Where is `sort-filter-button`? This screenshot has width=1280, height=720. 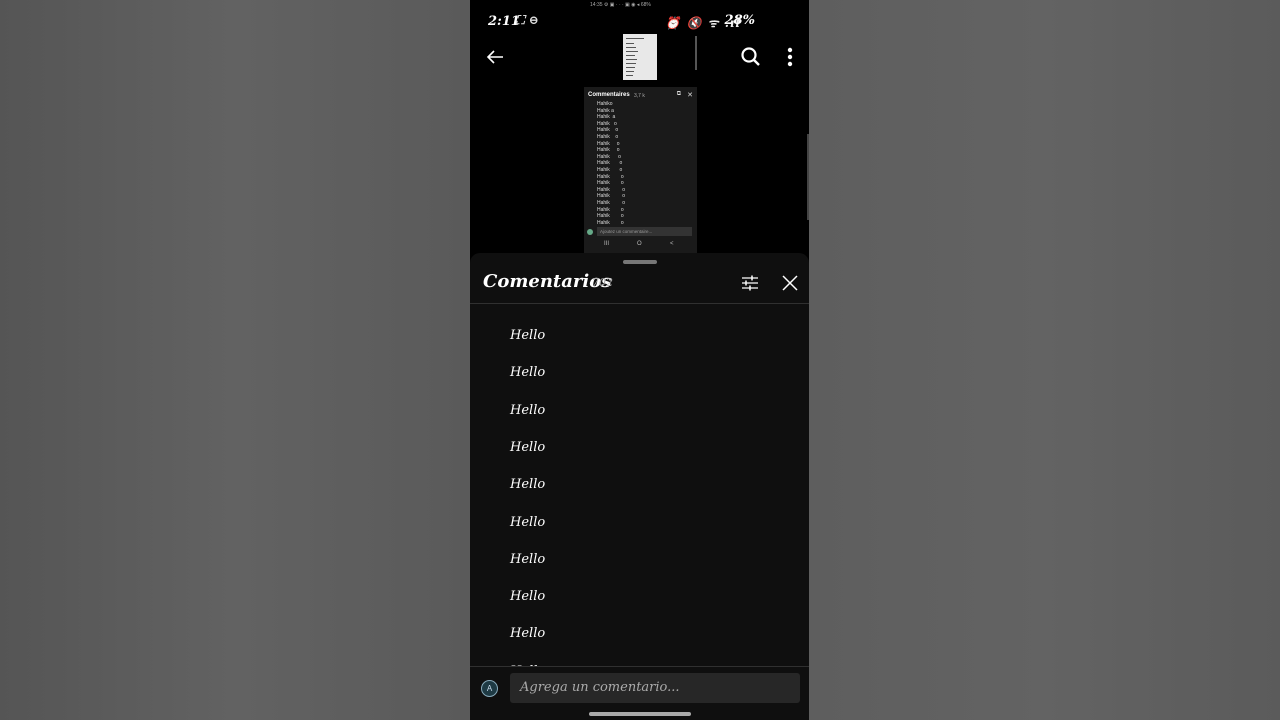 sort-filter-button is located at coordinates (750, 283).